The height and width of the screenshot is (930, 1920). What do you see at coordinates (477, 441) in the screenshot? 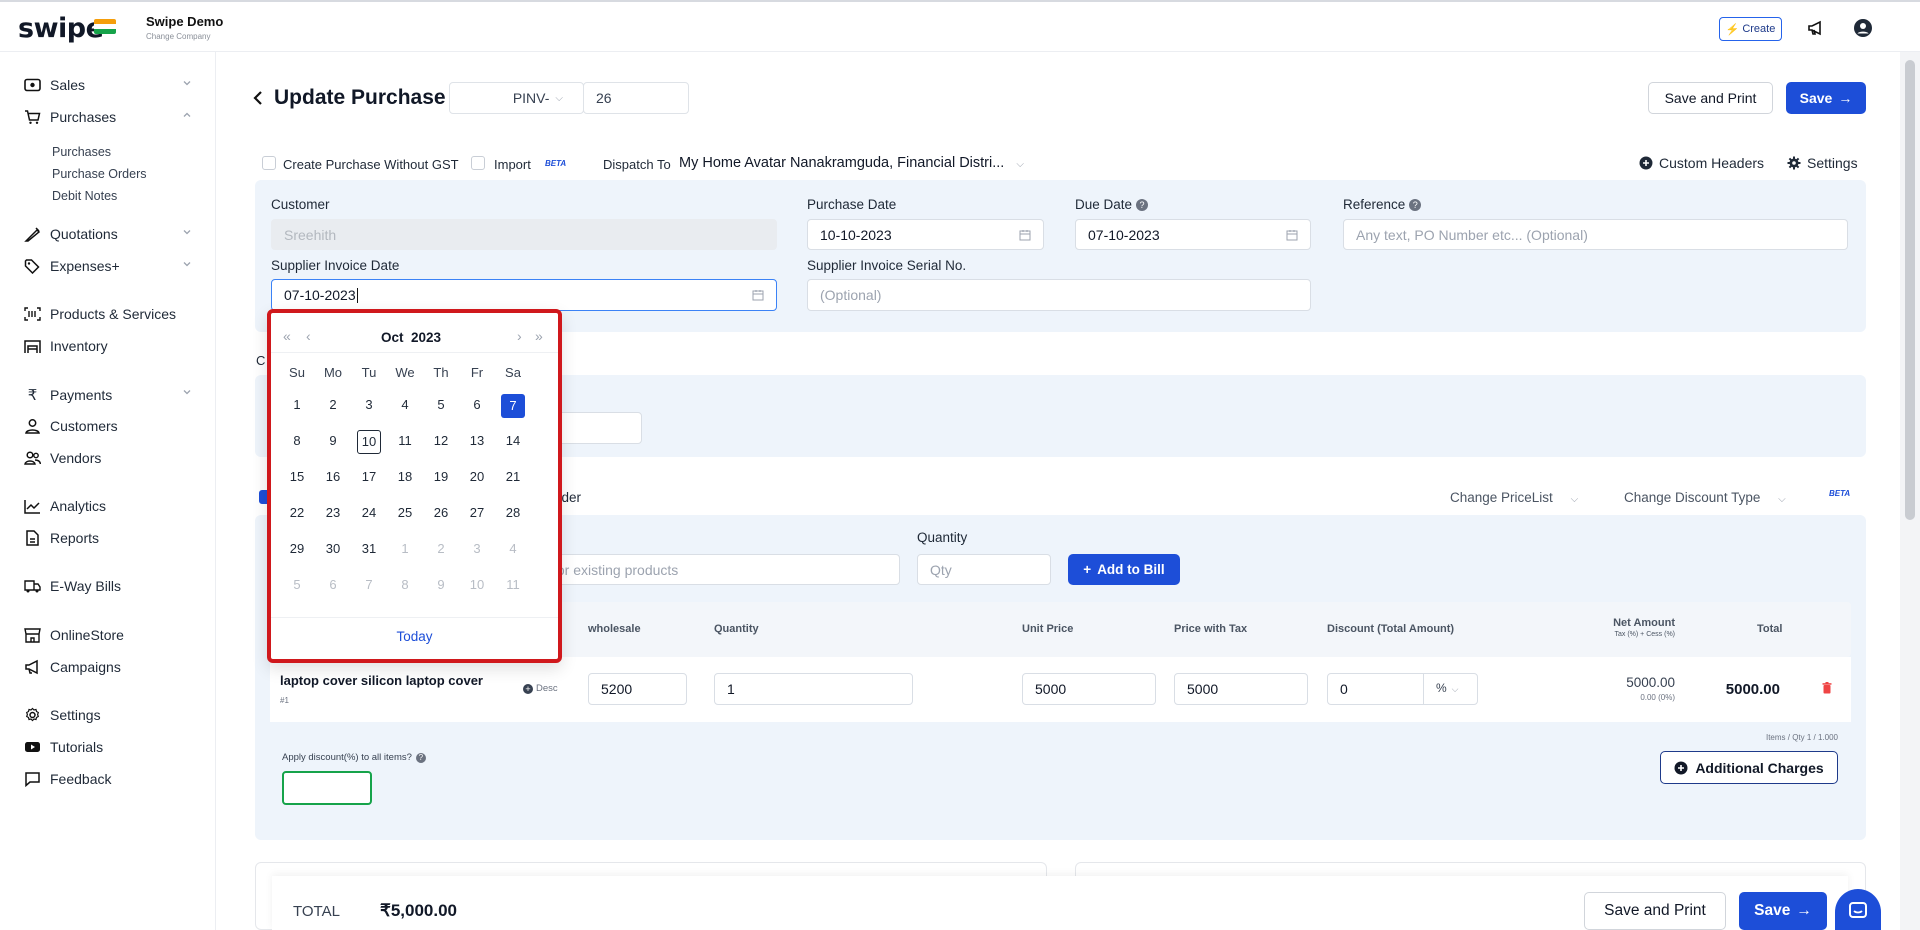
I see `calendar-day: 13` at bounding box center [477, 441].